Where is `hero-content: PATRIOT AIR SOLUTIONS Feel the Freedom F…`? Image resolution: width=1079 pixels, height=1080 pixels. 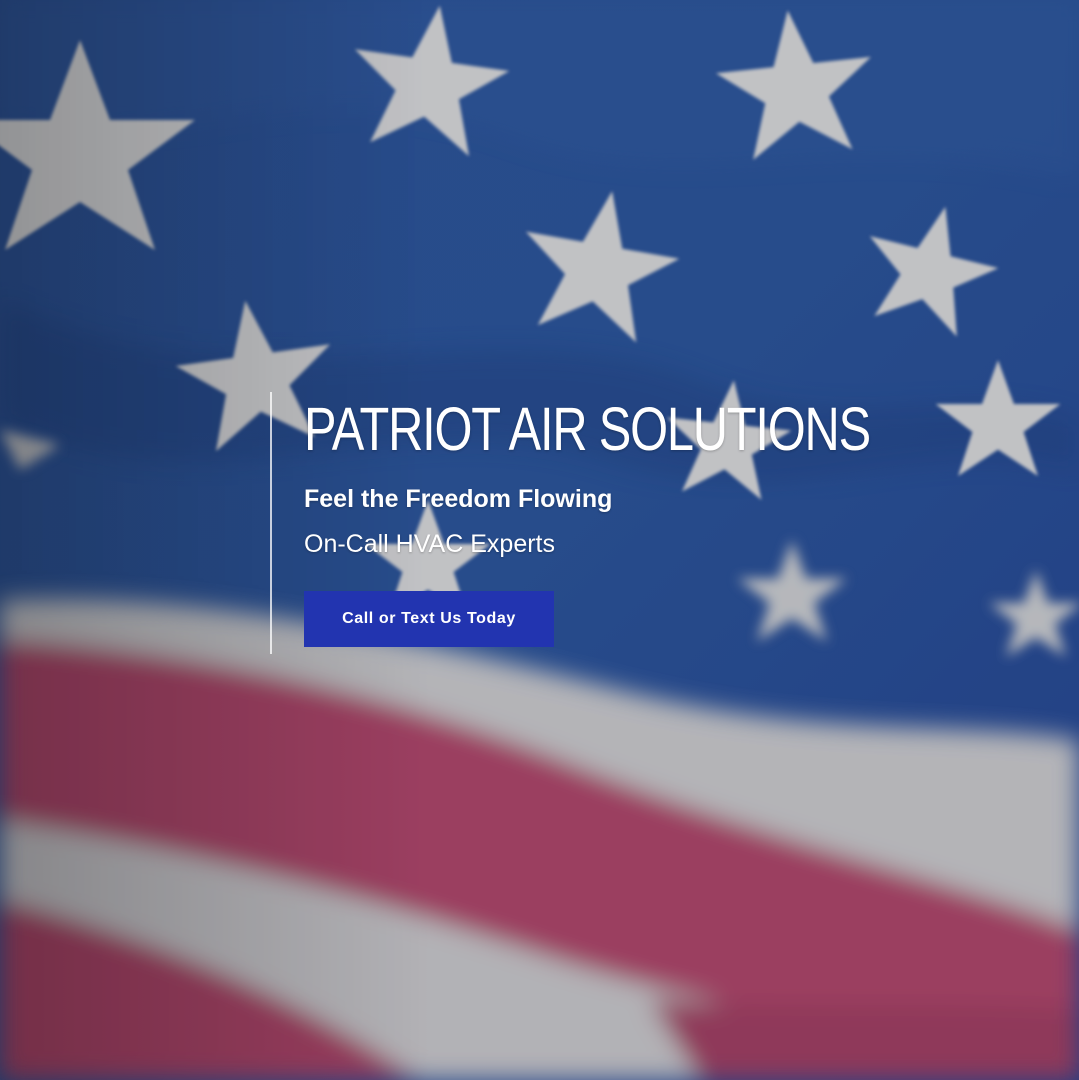 hero-content: PATRIOT AIR SOLUTIONS Feel the Freedom F… is located at coordinates (590, 523).